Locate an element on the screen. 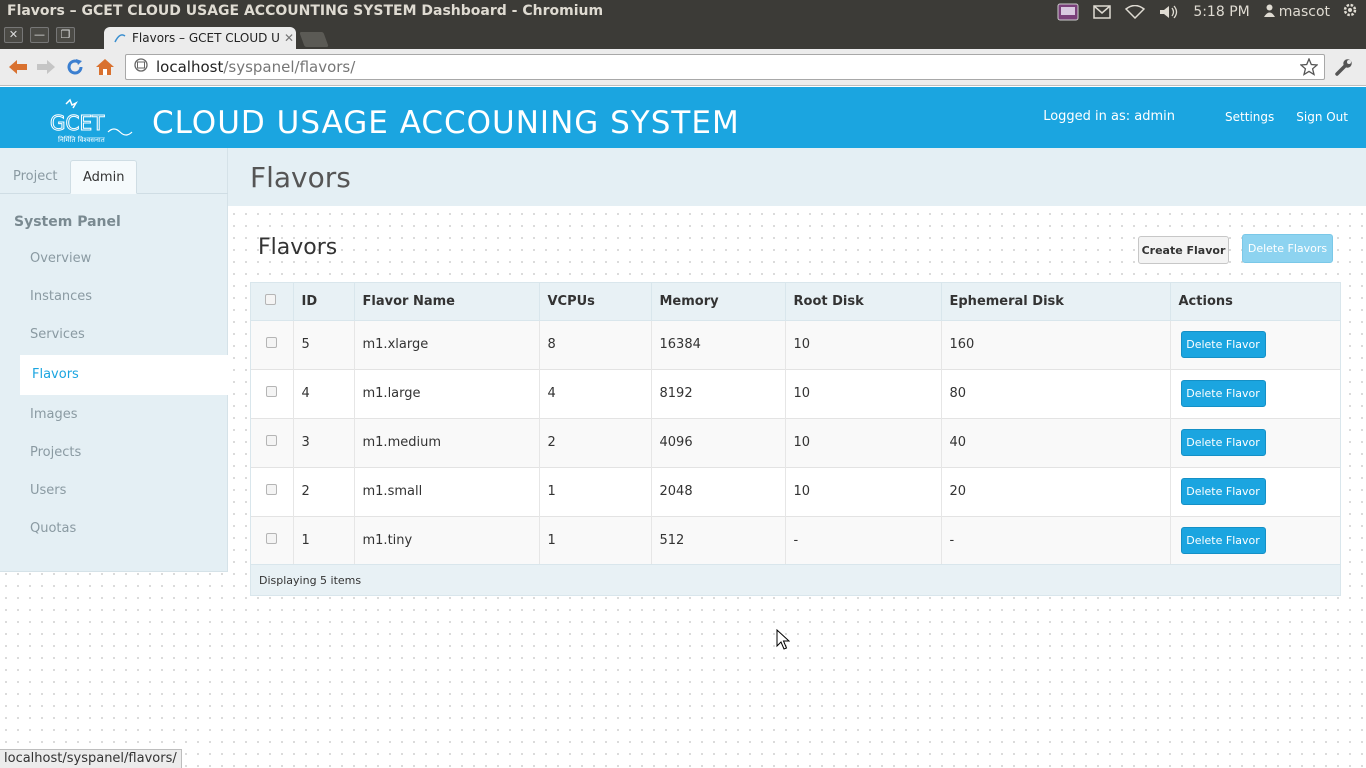 This screenshot has height=768, width=1366. gcet-logo: GCET निर्मिति विश्वसनात is located at coordinates (92, 122).